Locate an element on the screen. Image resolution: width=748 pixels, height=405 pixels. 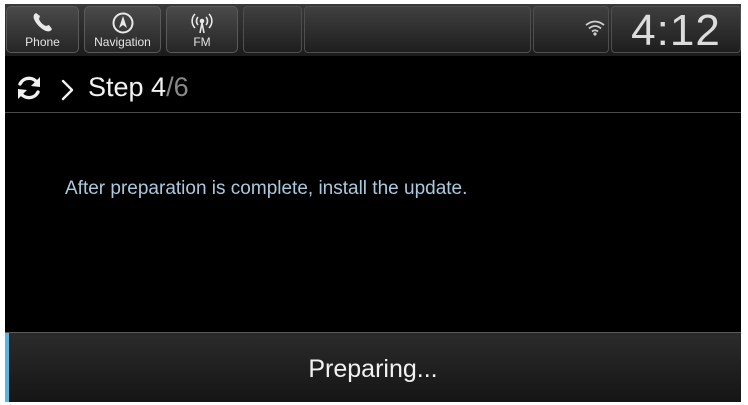
step-header: Step 4/6 is located at coordinates (373, 85).